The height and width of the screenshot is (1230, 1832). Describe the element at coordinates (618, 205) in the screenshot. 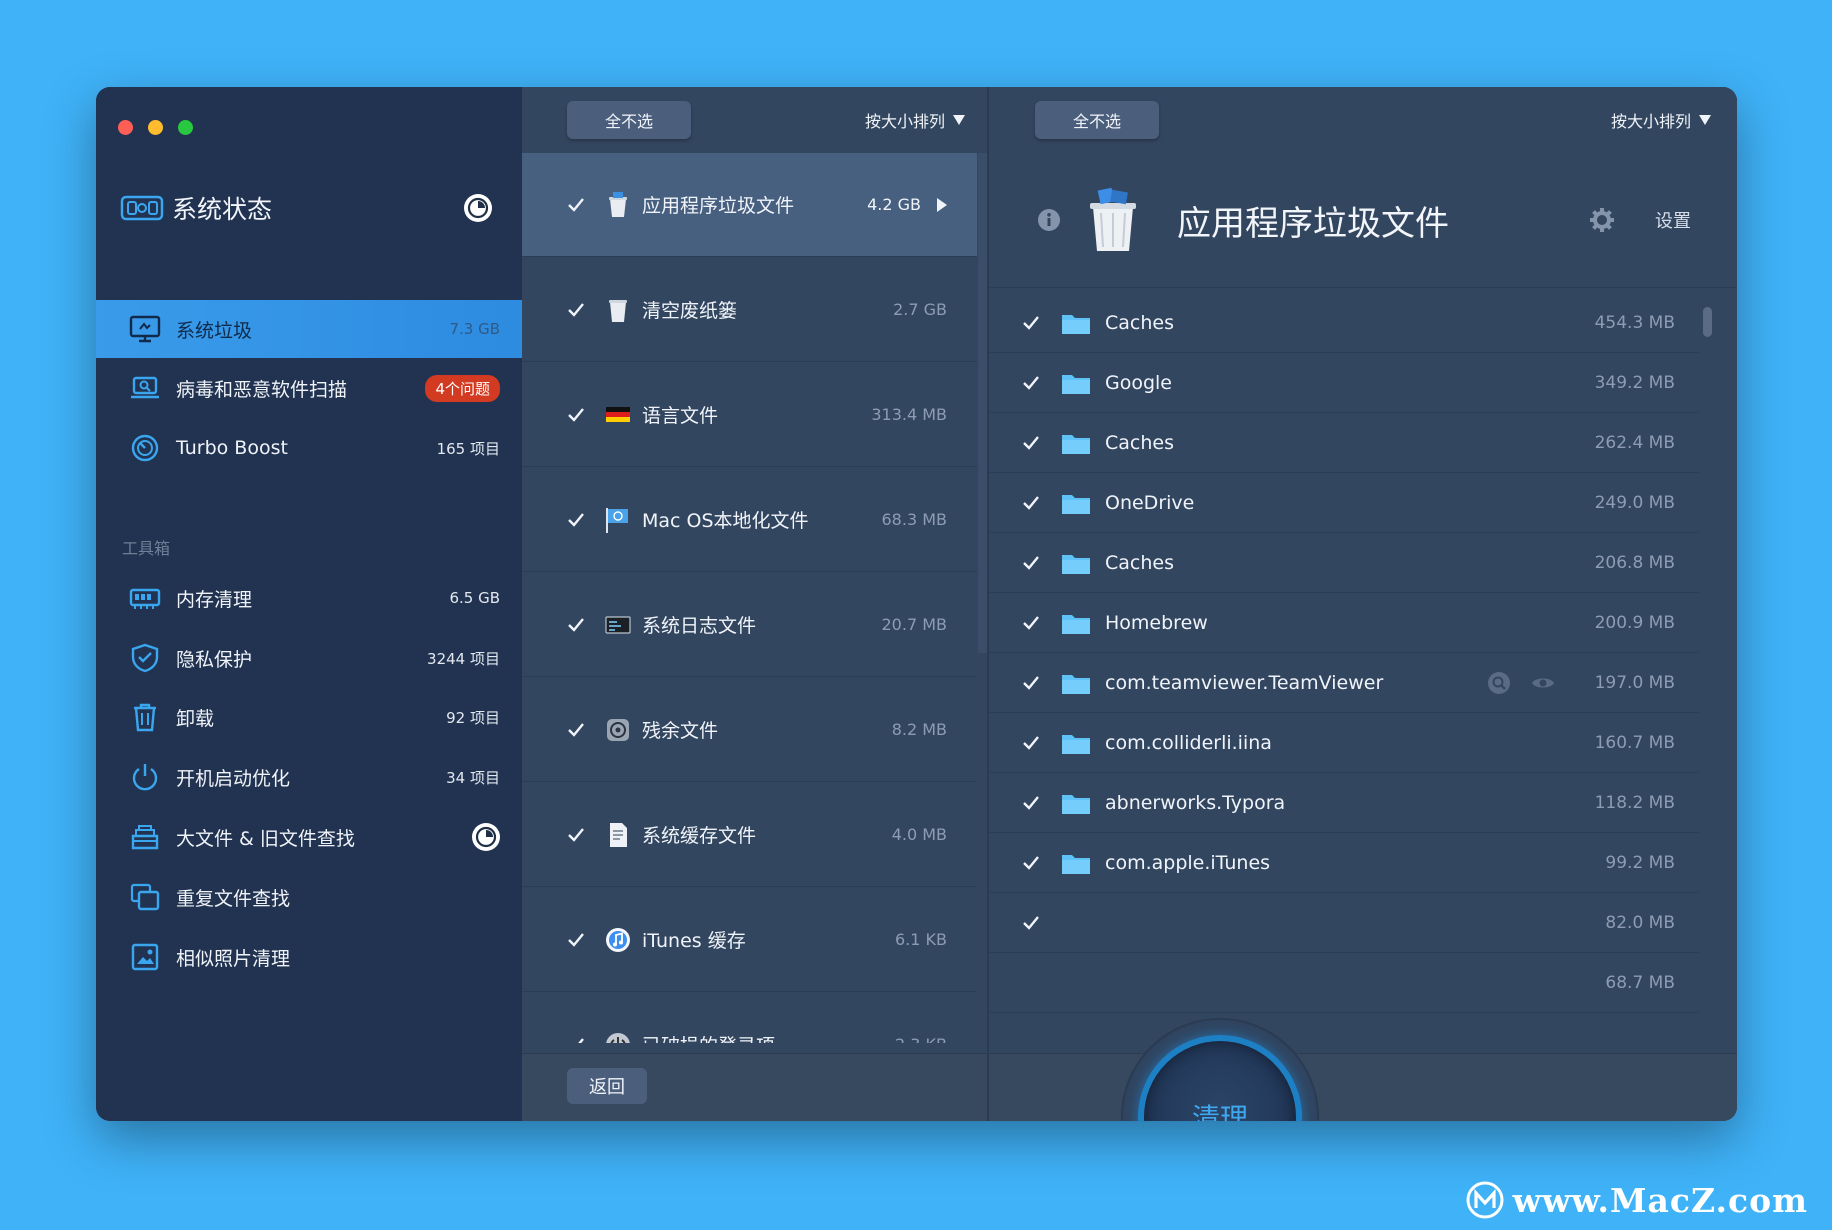

I see `trash-full-icon` at that location.